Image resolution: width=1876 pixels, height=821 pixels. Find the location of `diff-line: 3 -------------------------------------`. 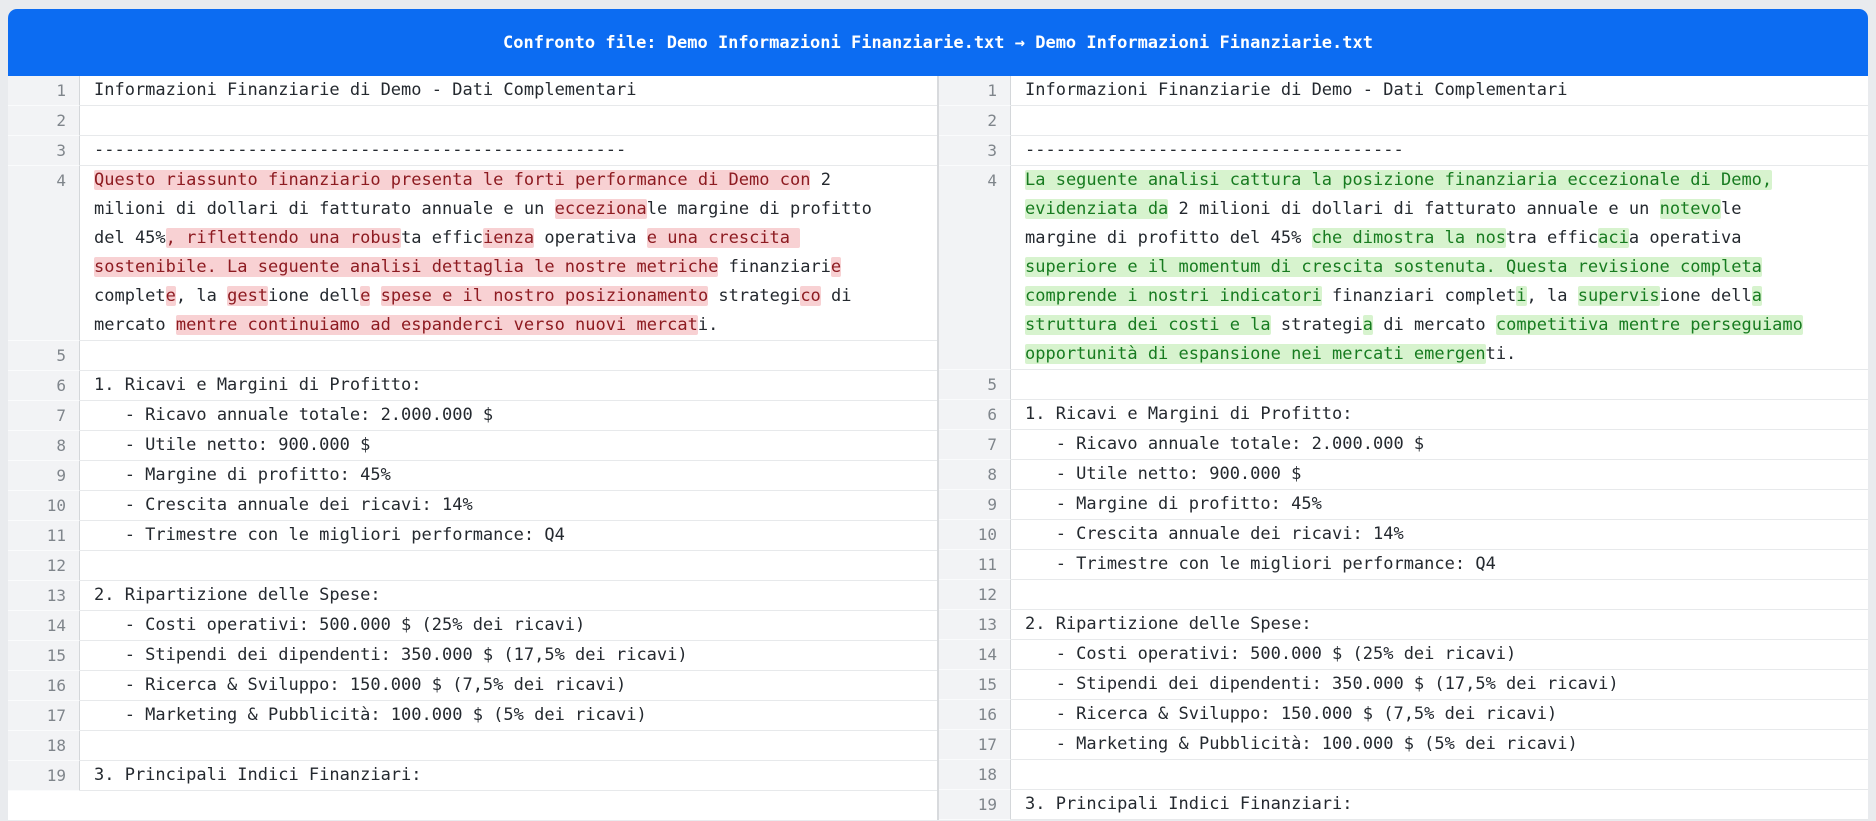

diff-line: 3 ------------------------------------- is located at coordinates (1403, 151).